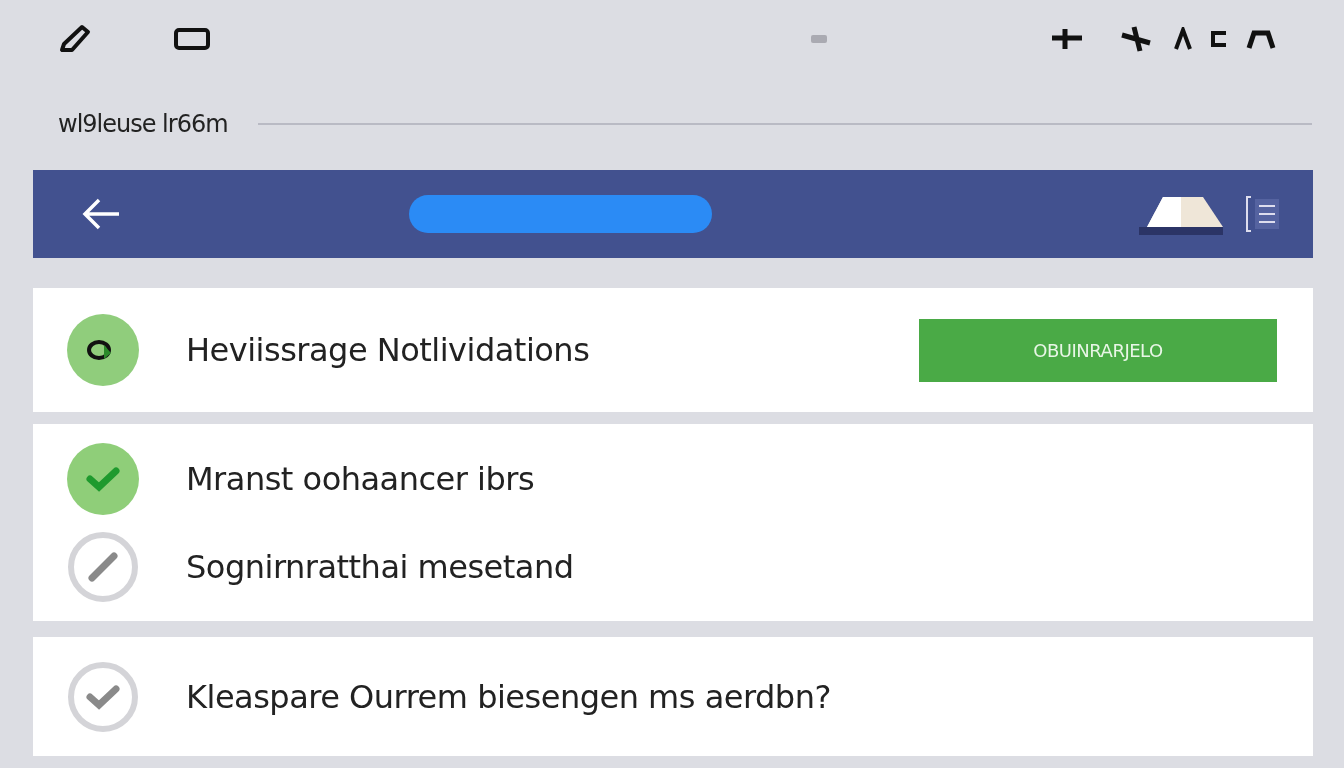 The width and height of the screenshot is (1344, 768). What do you see at coordinates (508, 696) in the screenshot?
I see `setting-label: Kleaspare Ourrem biesengen ms aerdbn?` at bounding box center [508, 696].